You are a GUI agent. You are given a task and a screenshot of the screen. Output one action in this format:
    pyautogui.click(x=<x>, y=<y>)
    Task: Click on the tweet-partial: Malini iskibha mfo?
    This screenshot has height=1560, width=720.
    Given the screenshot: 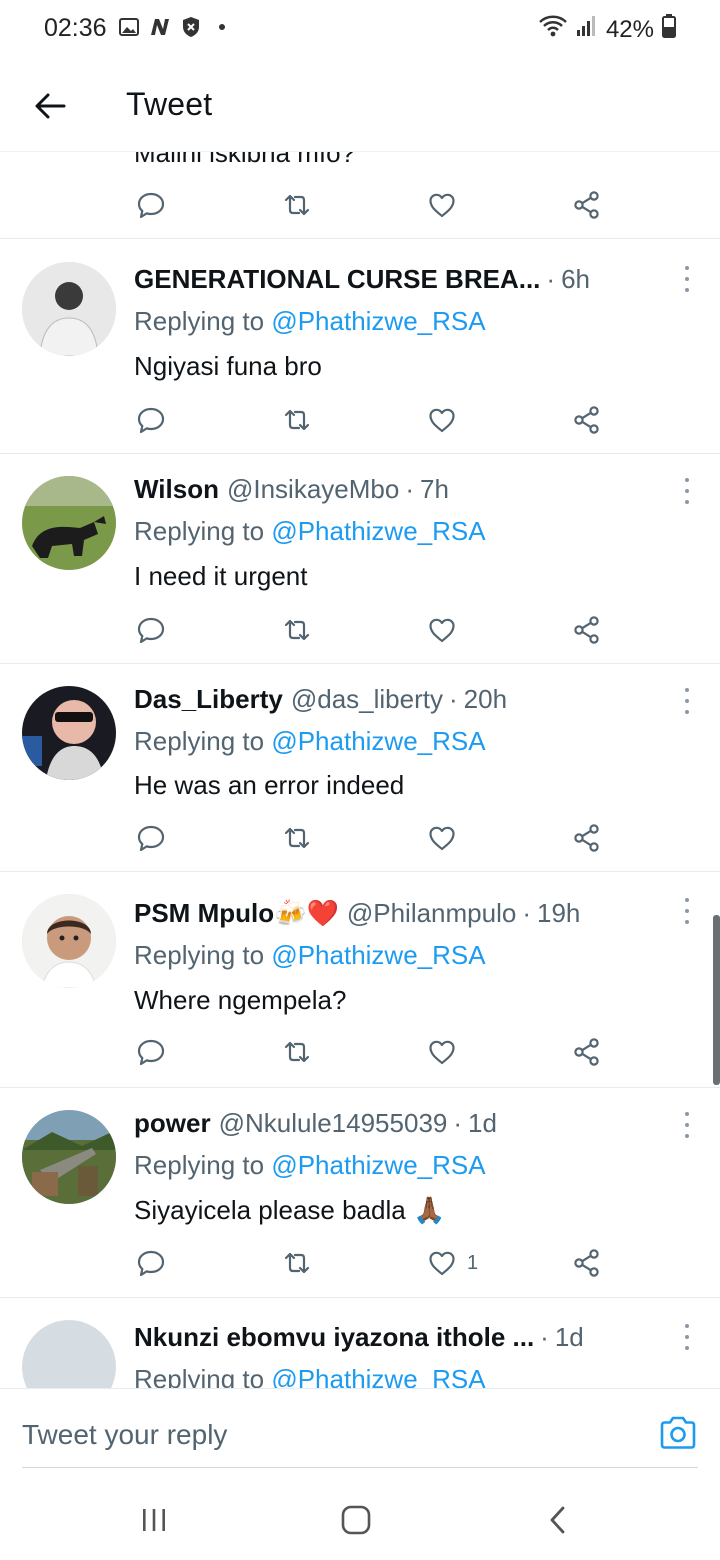 What is the action you would take?
    pyautogui.click(x=360, y=195)
    